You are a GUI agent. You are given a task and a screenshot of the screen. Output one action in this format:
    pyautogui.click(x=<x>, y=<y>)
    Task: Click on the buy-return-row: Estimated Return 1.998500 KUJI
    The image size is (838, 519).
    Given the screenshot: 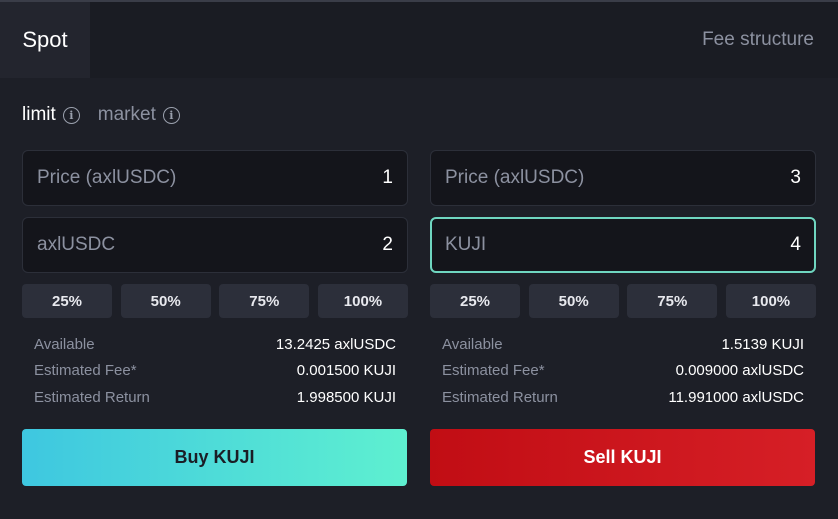 What is the action you would take?
    pyautogui.click(x=215, y=397)
    